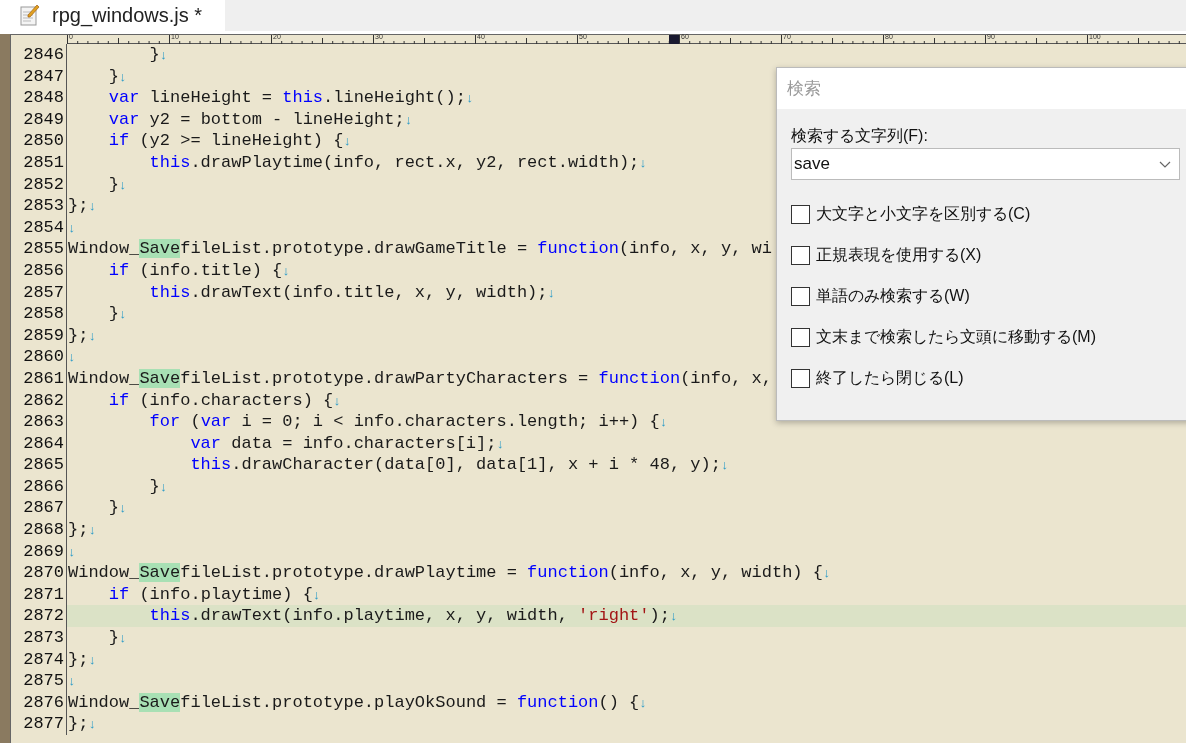 The width and height of the screenshot is (1186, 743). I want to click on line-number: 2856, so click(39, 270).